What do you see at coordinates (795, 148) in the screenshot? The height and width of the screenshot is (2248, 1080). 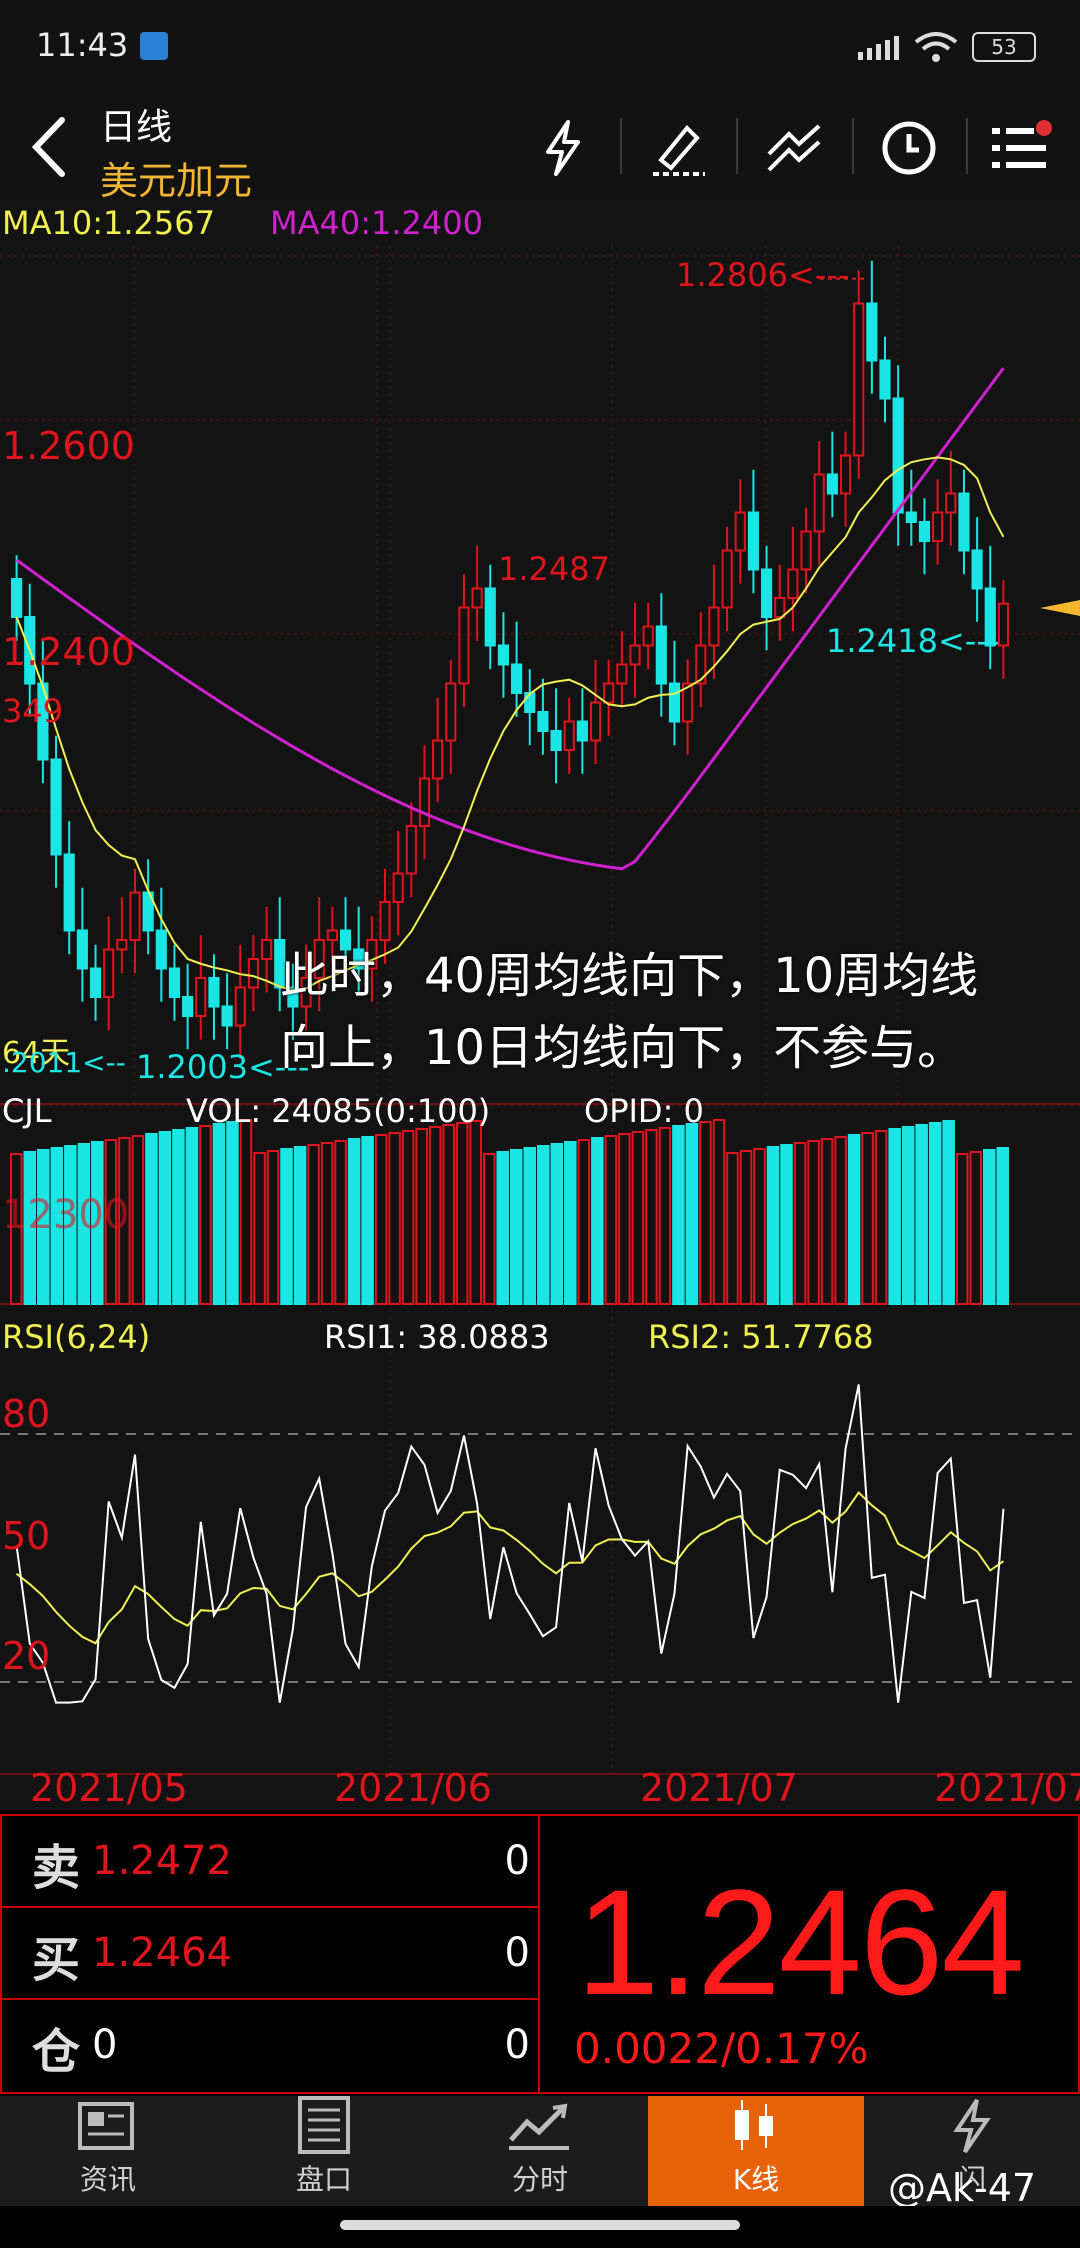 I see `indicator-button` at bounding box center [795, 148].